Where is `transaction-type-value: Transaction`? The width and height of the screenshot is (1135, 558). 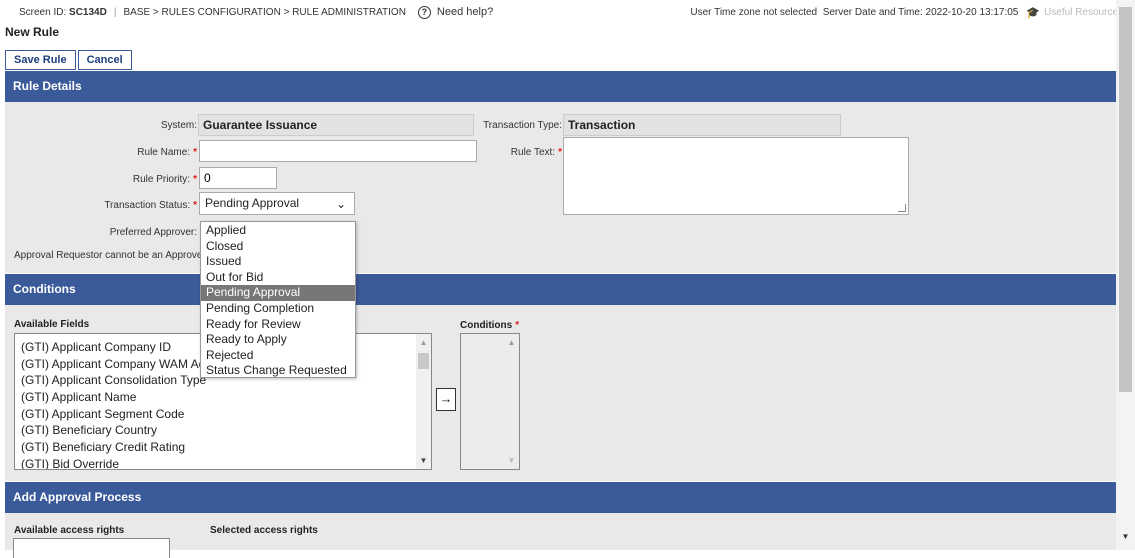
transaction-type-value: Transaction is located at coordinates (702, 125).